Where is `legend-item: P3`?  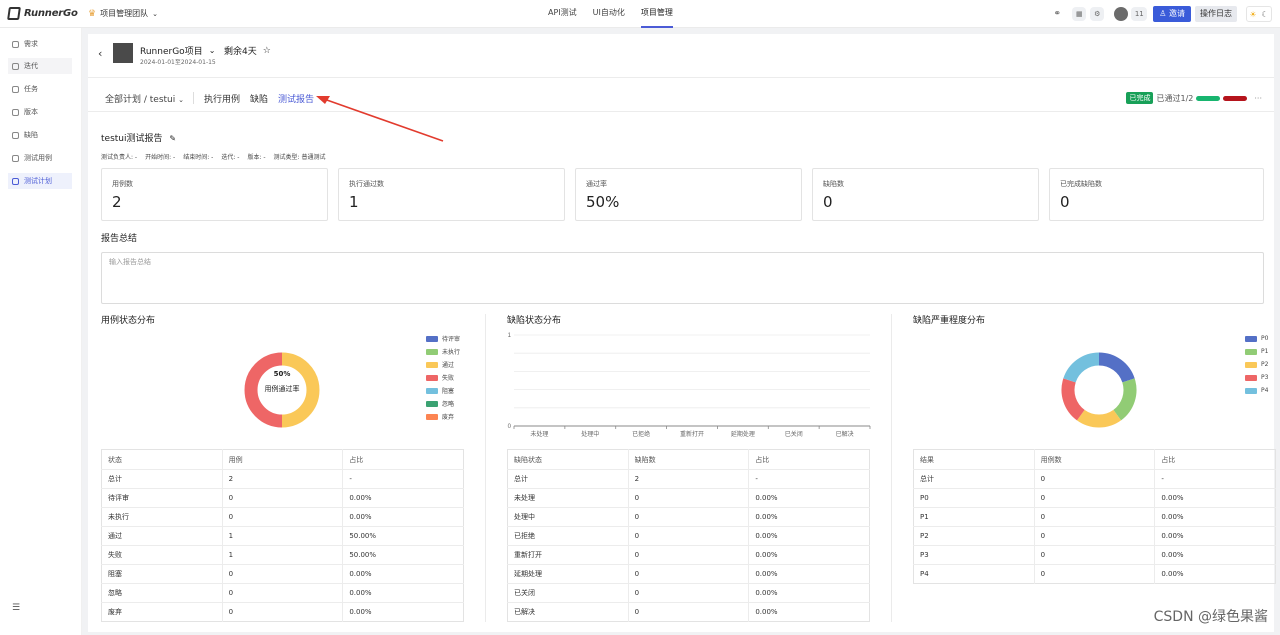 legend-item: P3 is located at coordinates (1256, 377).